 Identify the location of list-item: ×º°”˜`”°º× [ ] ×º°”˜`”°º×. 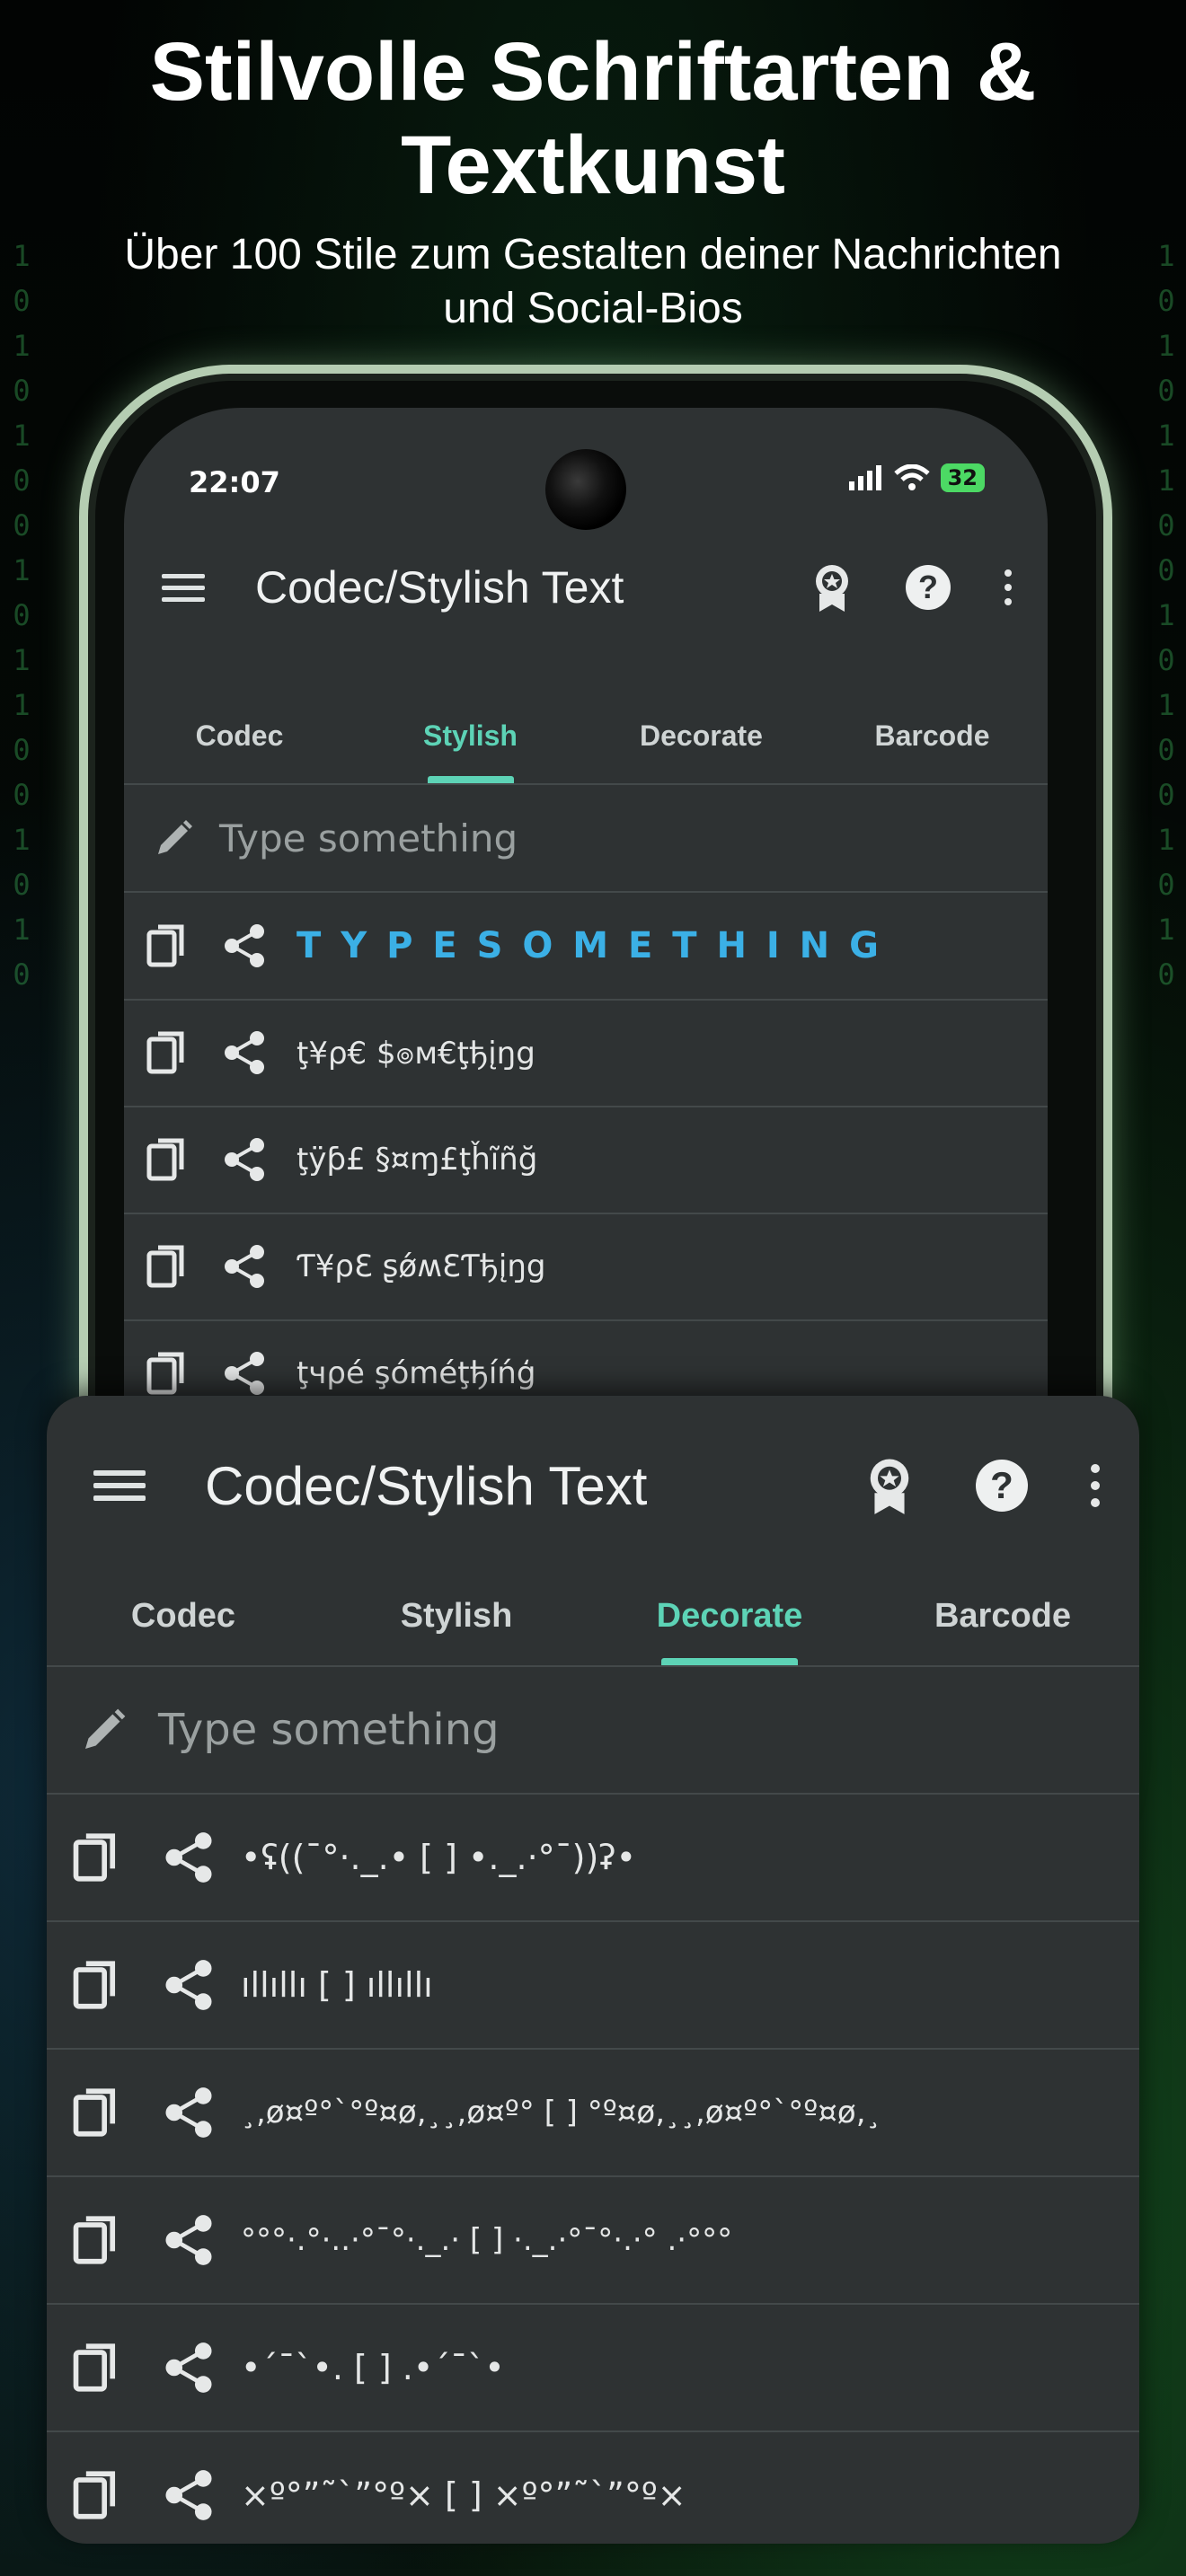
(593, 2488).